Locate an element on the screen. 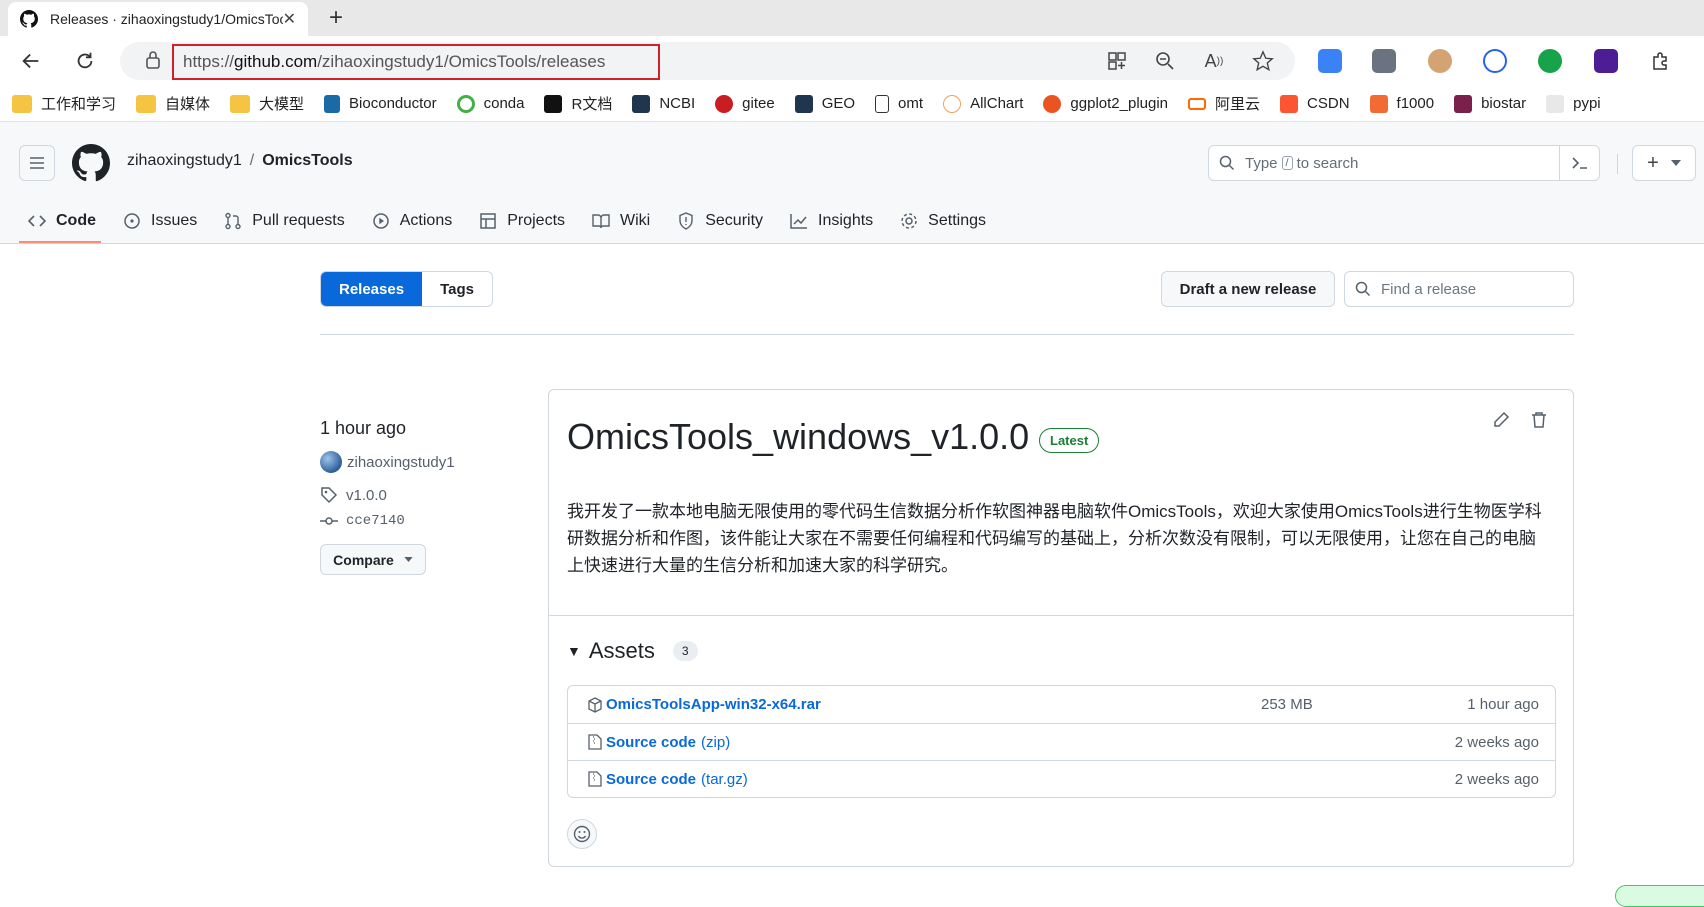 The height and width of the screenshot is (907, 1704). owner-link: zihaoxingstudy1 is located at coordinates (184, 160).